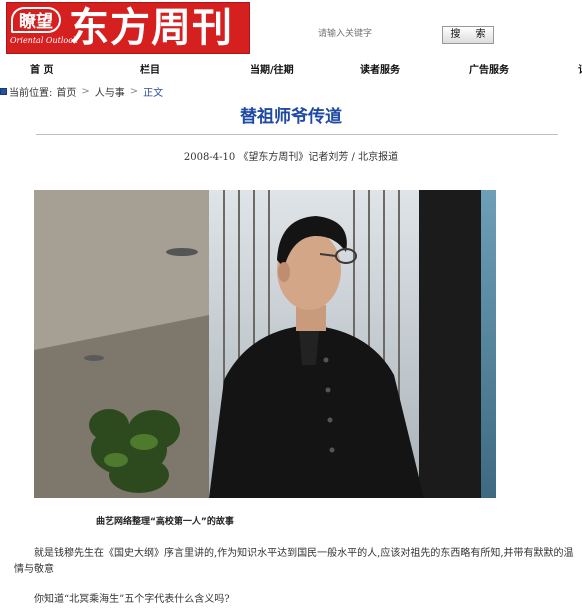 This screenshot has height=608, width=582. I want to click on search-button: 搜 索, so click(468, 35).